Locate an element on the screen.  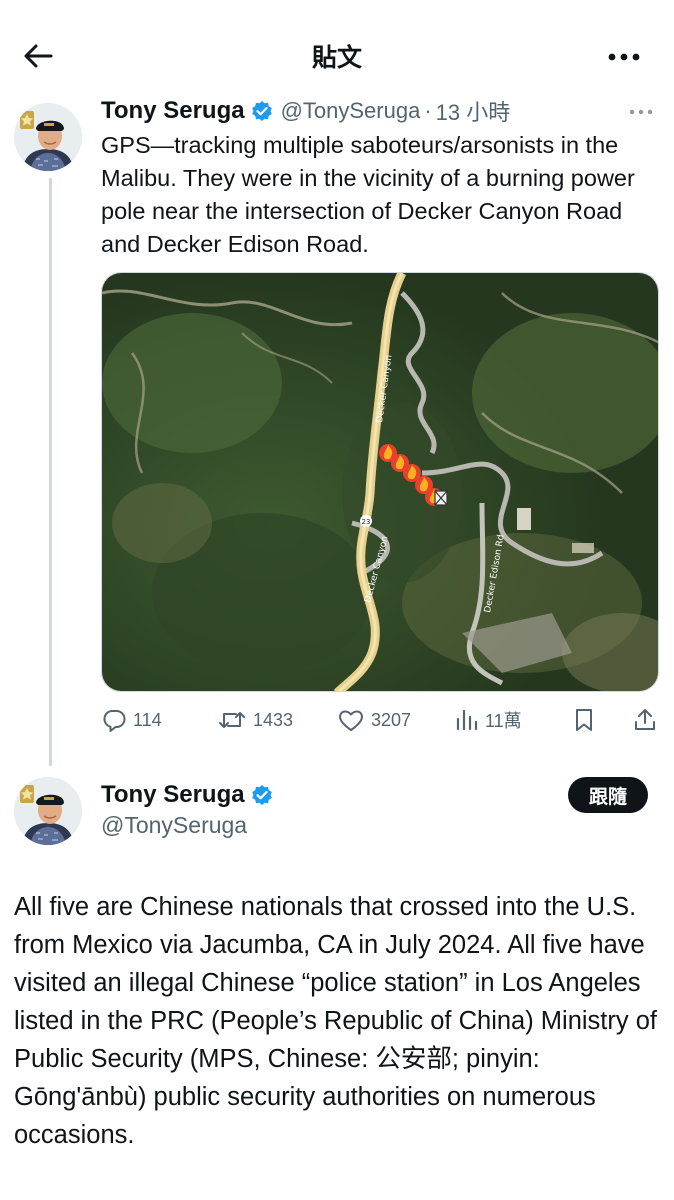
thread-connector-line is located at coordinates (50, 472).